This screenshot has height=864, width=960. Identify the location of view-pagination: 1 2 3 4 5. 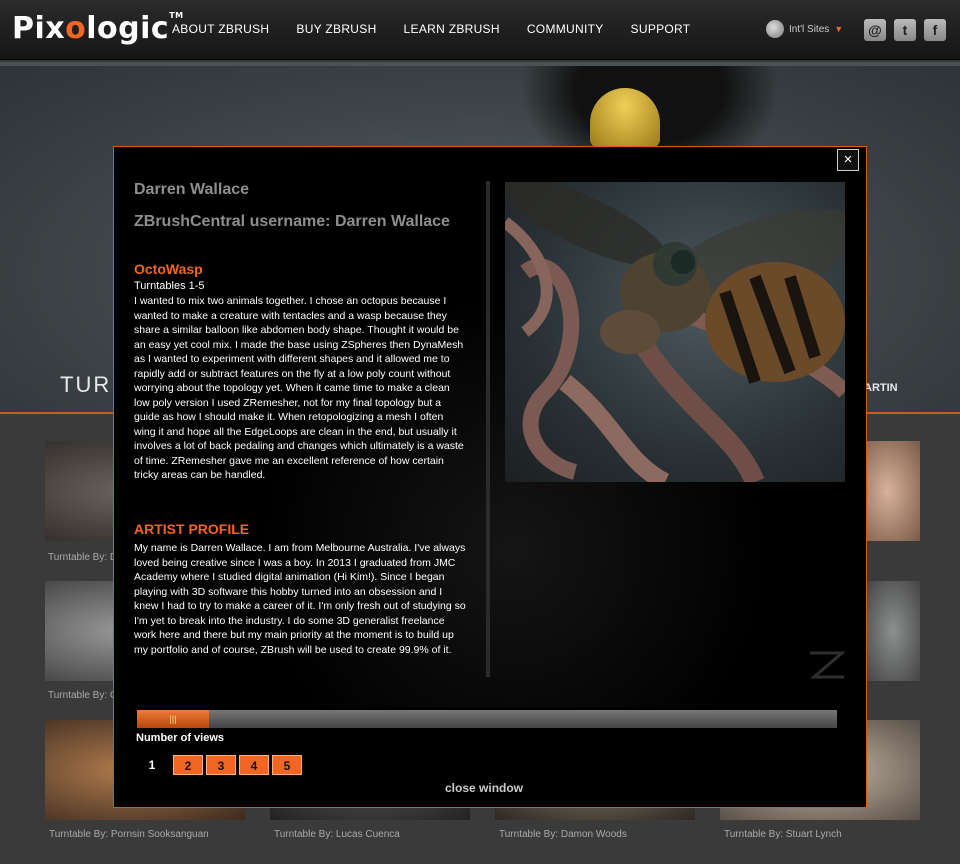
(222, 765).